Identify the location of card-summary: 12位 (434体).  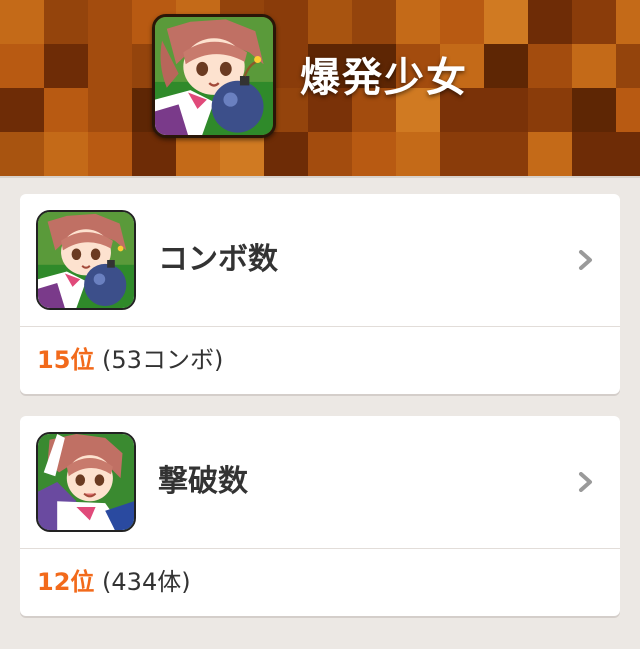
(320, 582).